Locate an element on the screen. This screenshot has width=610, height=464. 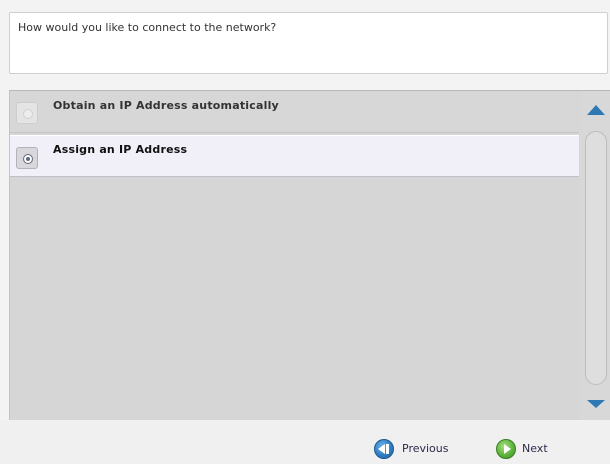
arrow-up-icon is located at coordinates (596, 110).